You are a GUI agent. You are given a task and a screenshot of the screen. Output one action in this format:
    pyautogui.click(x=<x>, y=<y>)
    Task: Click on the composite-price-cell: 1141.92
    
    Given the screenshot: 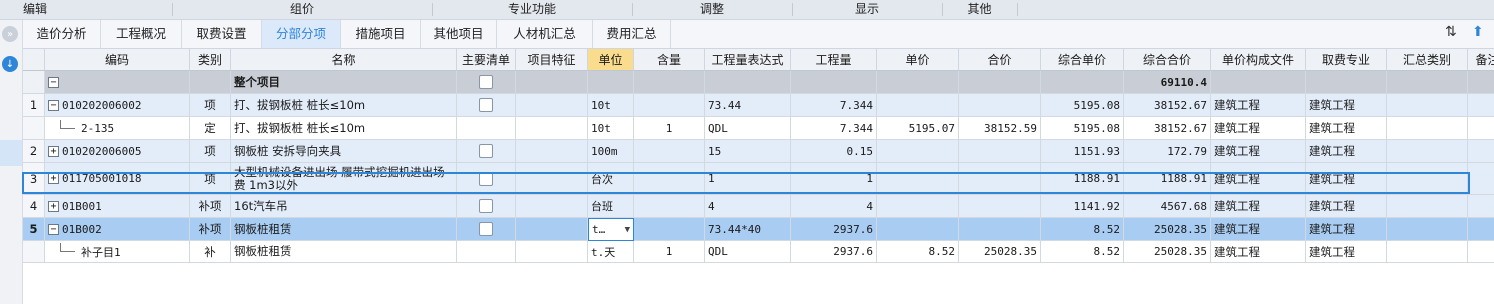 What is the action you would take?
    pyautogui.click(x=1082, y=206)
    